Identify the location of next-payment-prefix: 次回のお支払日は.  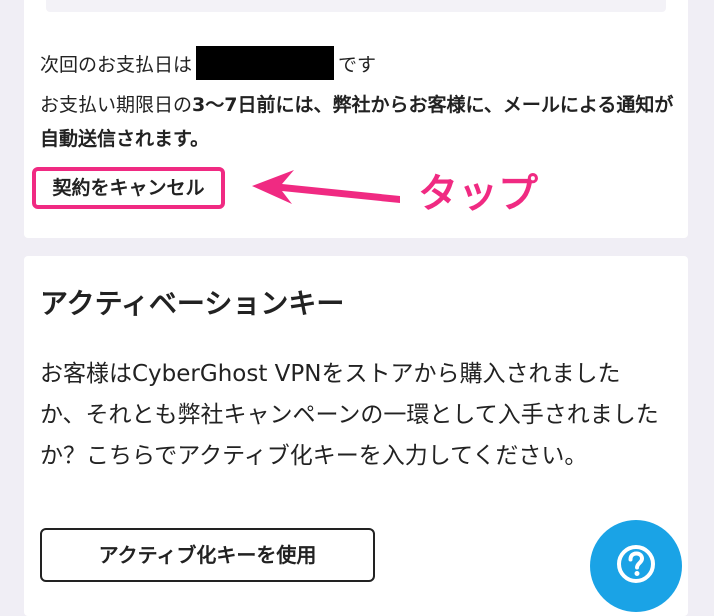
(116, 65).